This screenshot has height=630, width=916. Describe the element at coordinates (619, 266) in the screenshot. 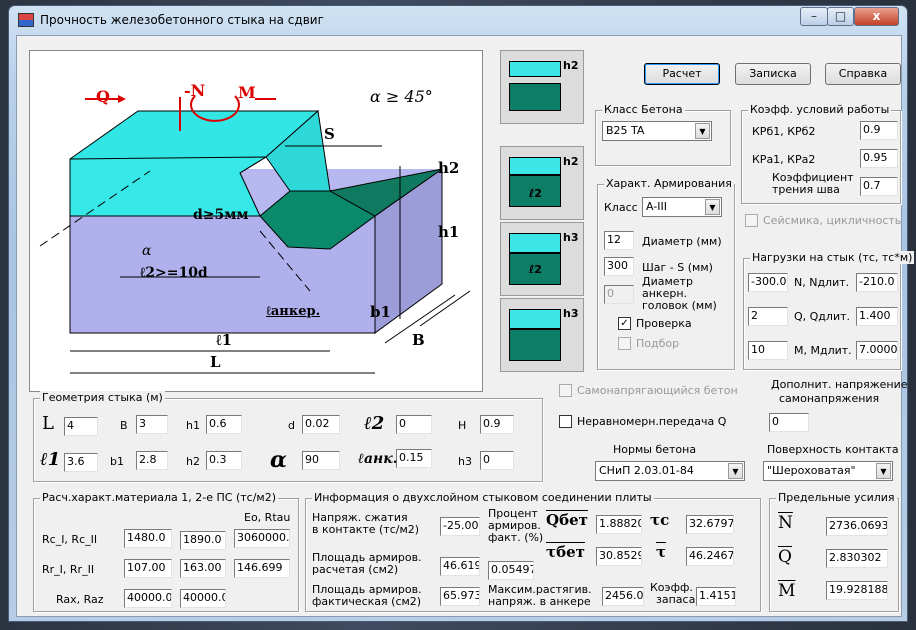

I see `step-input: 300` at that location.